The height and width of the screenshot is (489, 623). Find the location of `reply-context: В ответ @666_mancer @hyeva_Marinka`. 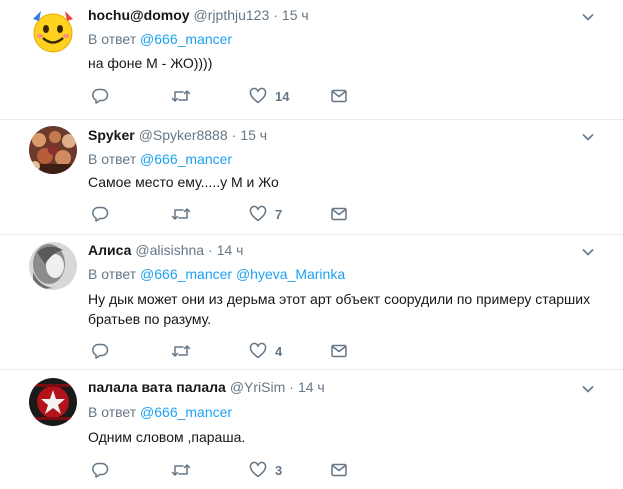

reply-context: В ответ @666_mancer @hyeva_Marinka is located at coordinates (216, 274).